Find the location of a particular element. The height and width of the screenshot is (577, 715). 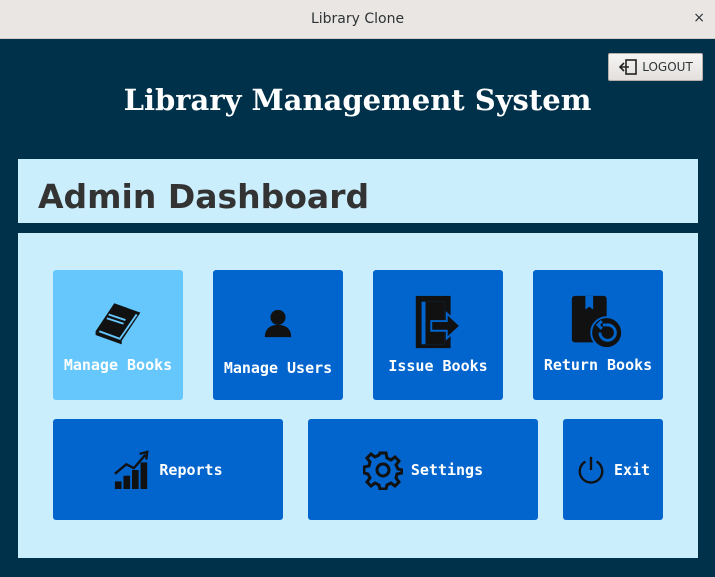

app-title: Library Management System is located at coordinates (357, 100).